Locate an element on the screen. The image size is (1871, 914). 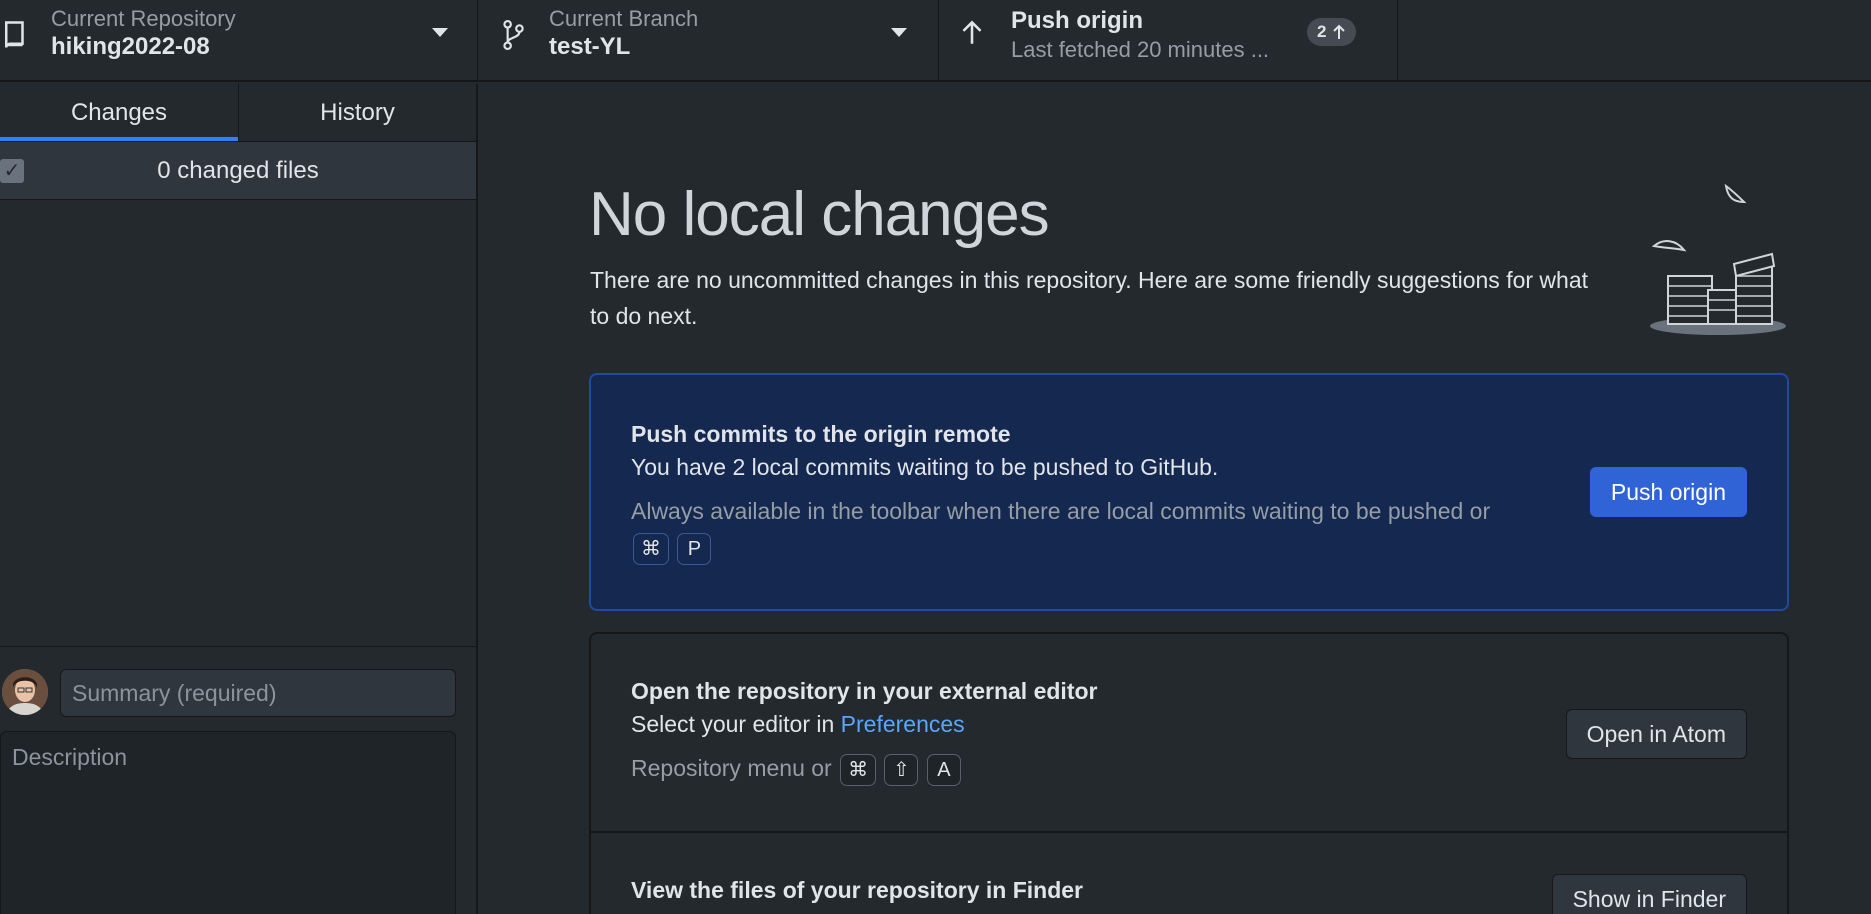
ahead-count-badge: 2 is located at coordinates (1332, 32).